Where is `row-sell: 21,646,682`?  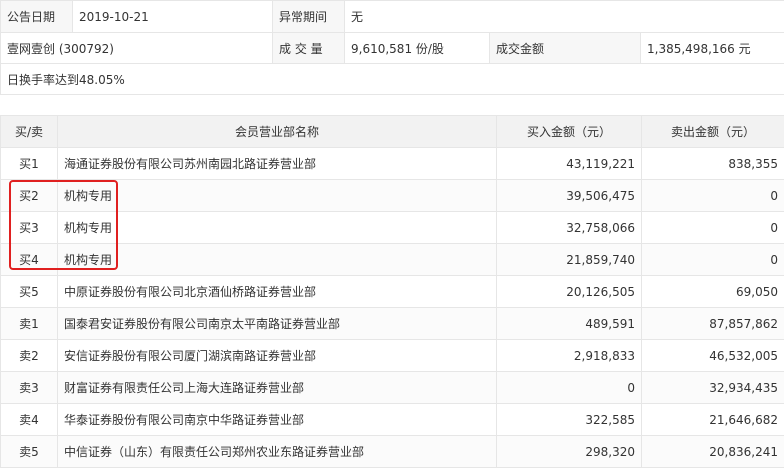
row-sell: 21,646,682 is located at coordinates (712, 419).